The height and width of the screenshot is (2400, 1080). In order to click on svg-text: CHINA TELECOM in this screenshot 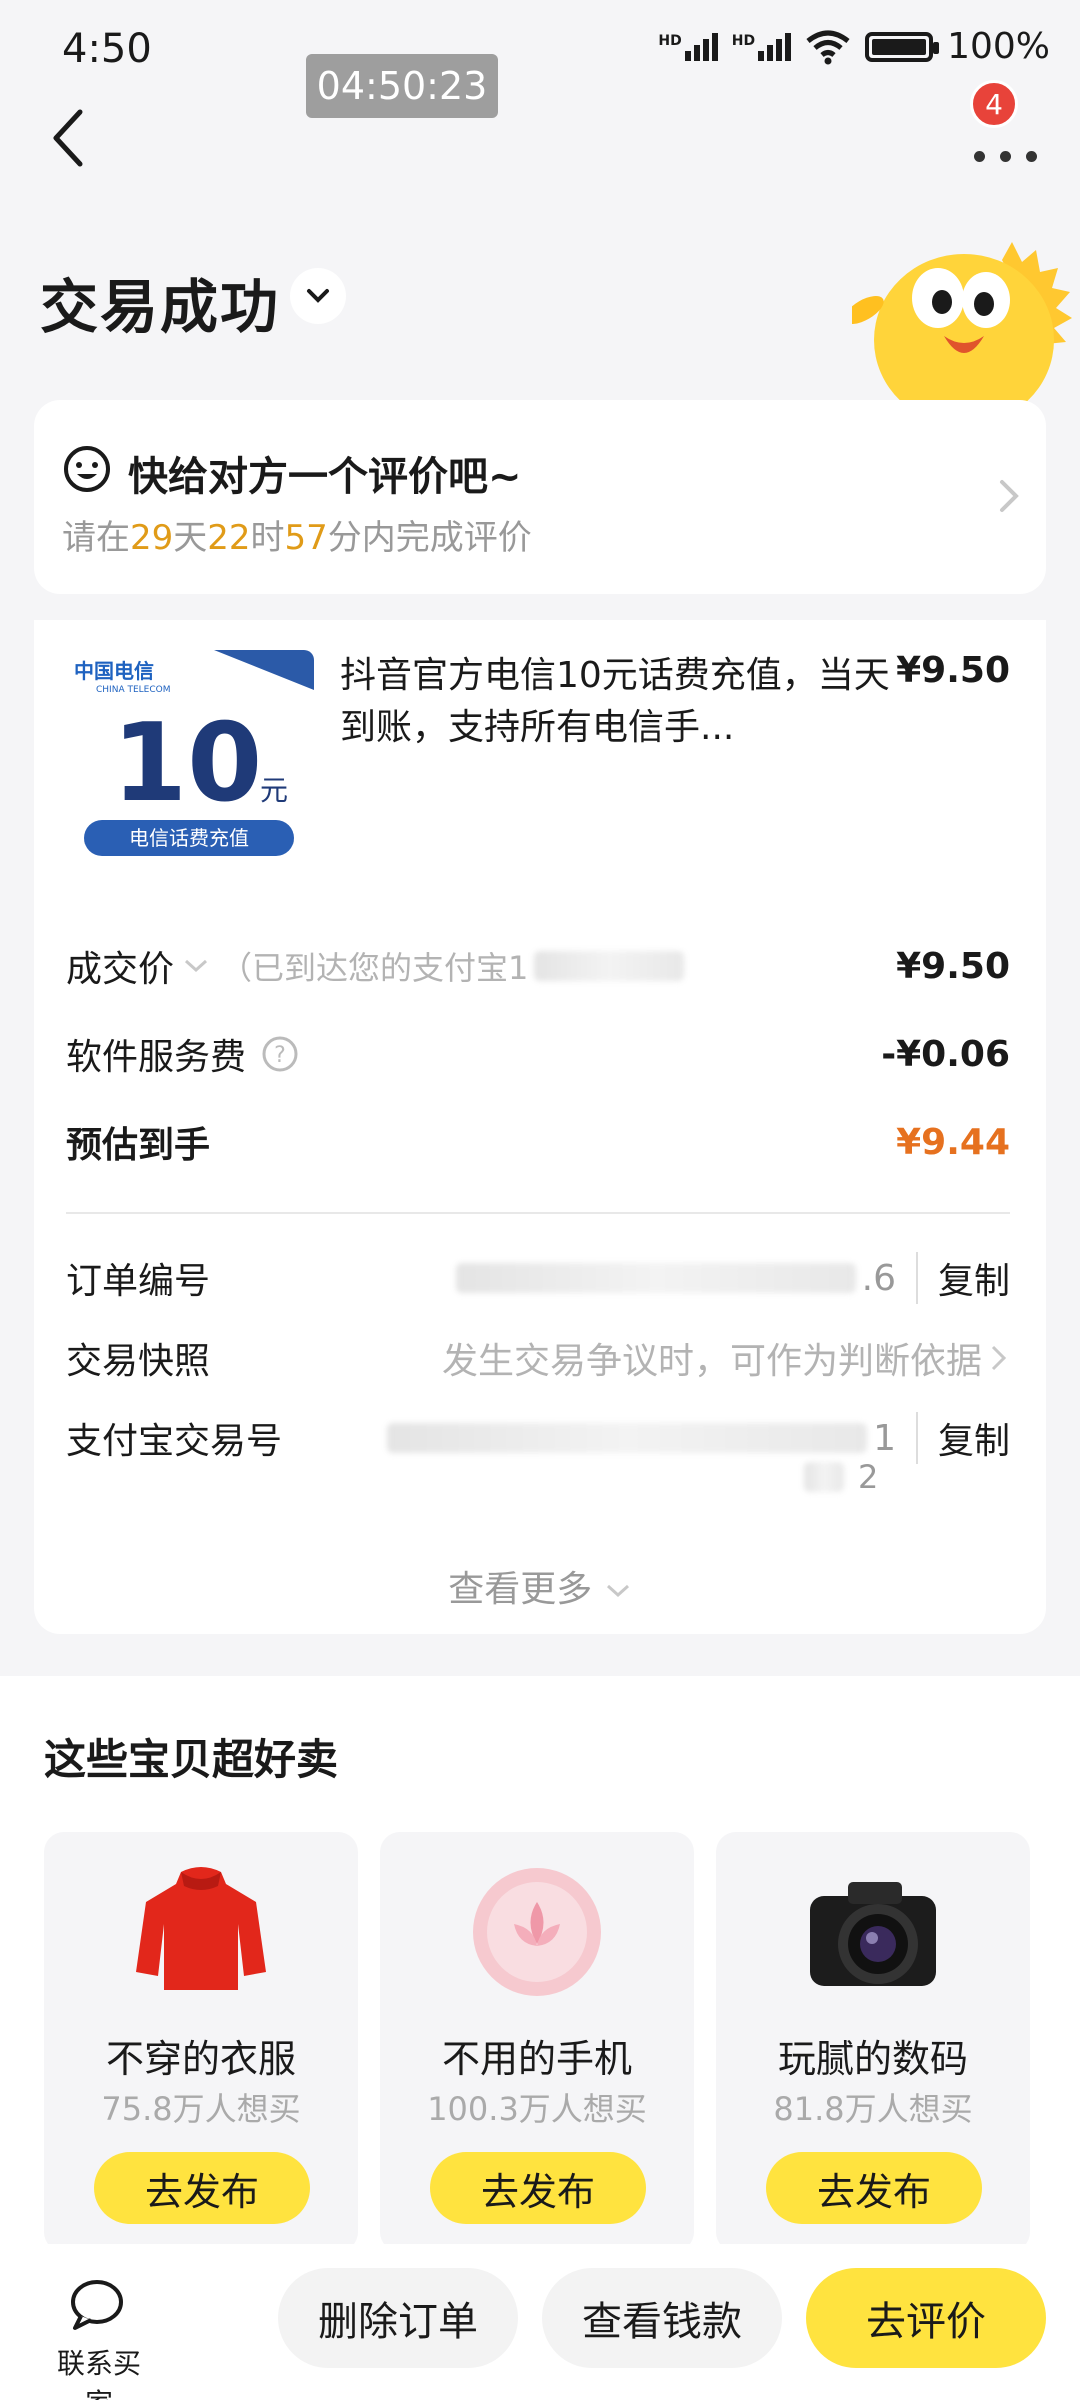, I will do `click(133, 690)`.